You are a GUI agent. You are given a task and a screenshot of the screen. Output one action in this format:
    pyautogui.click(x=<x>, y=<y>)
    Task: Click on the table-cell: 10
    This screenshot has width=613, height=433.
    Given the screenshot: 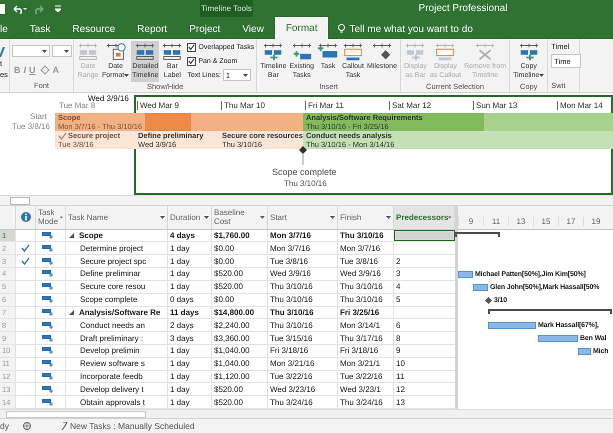 What is the action you would take?
    pyautogui.click(x=424, y=364)
    